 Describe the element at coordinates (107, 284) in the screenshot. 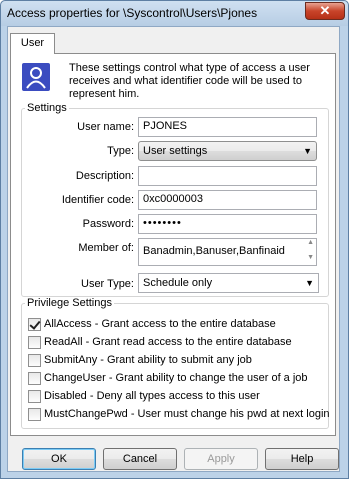

I see `user-type-label: User Type:` at that location.